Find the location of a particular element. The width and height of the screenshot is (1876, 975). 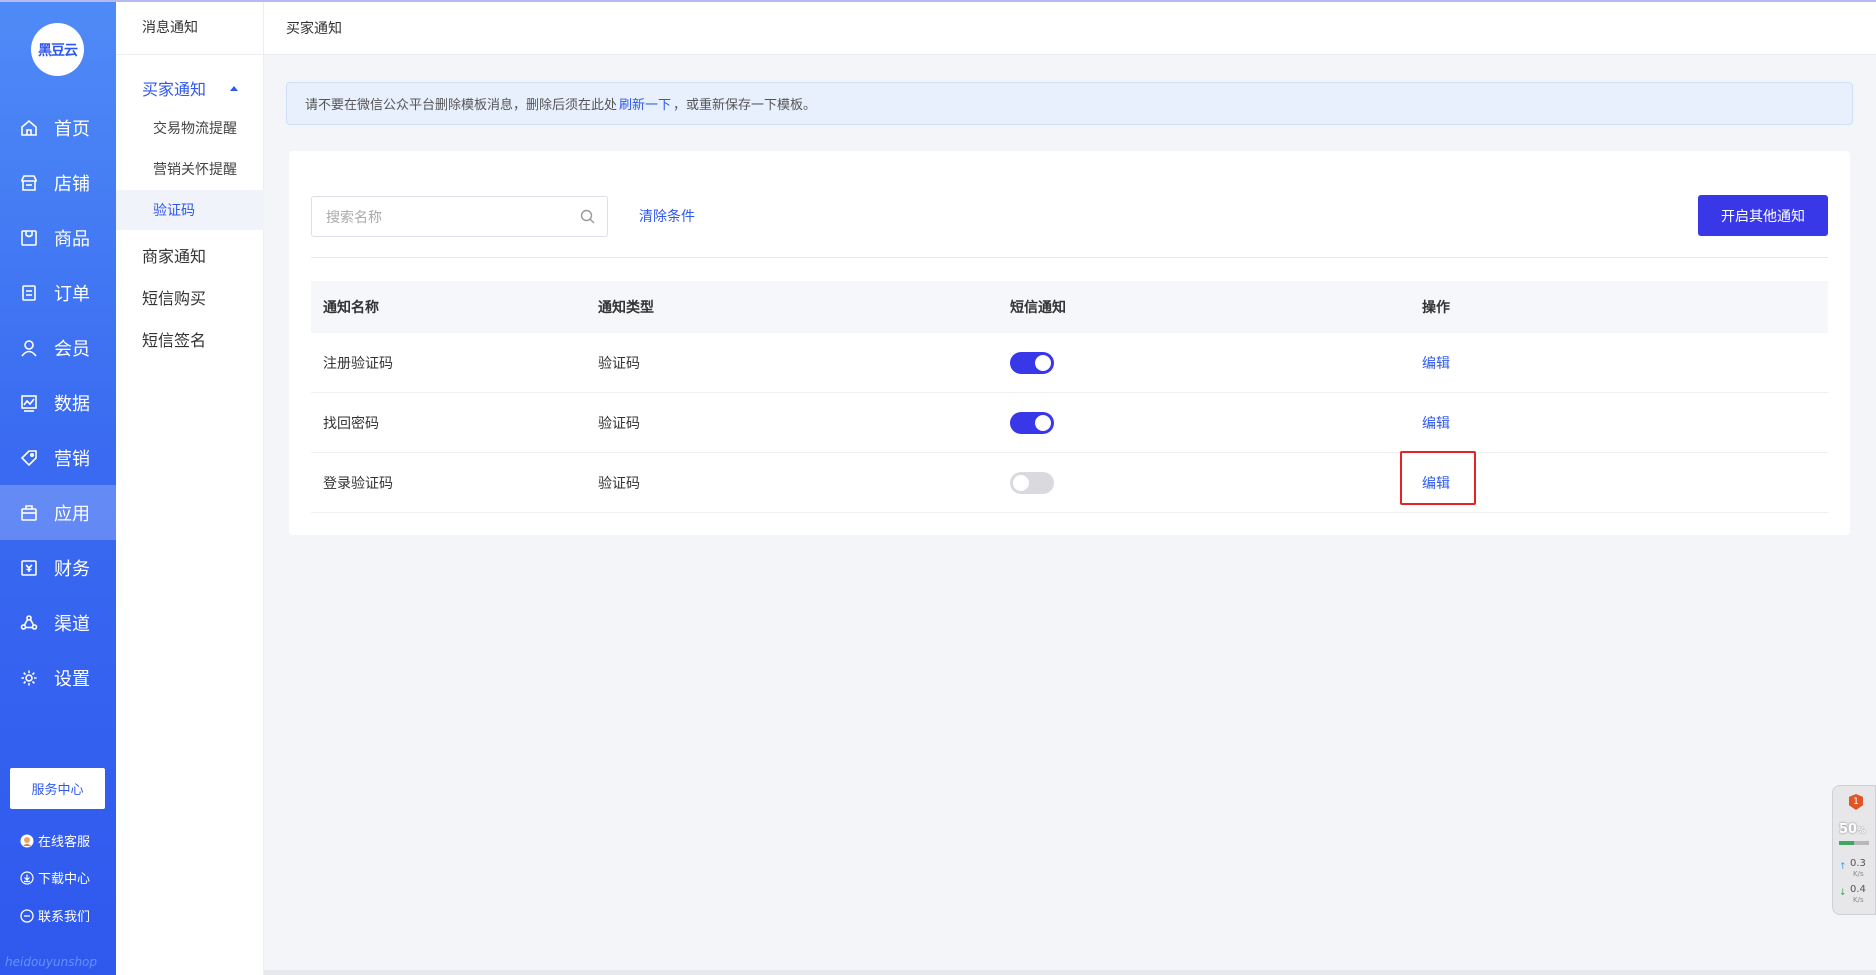

order-icon is located at coordinates (29, 293).